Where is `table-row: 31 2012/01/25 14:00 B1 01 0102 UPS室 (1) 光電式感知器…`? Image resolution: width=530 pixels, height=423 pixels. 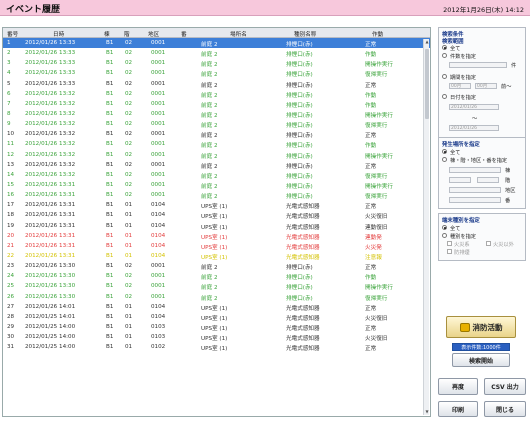
table-row: 31 2012/01/25 14:00 B1 01 0102 UPS室 (1) 光電式感知器… is located at coordinates (216, 347).